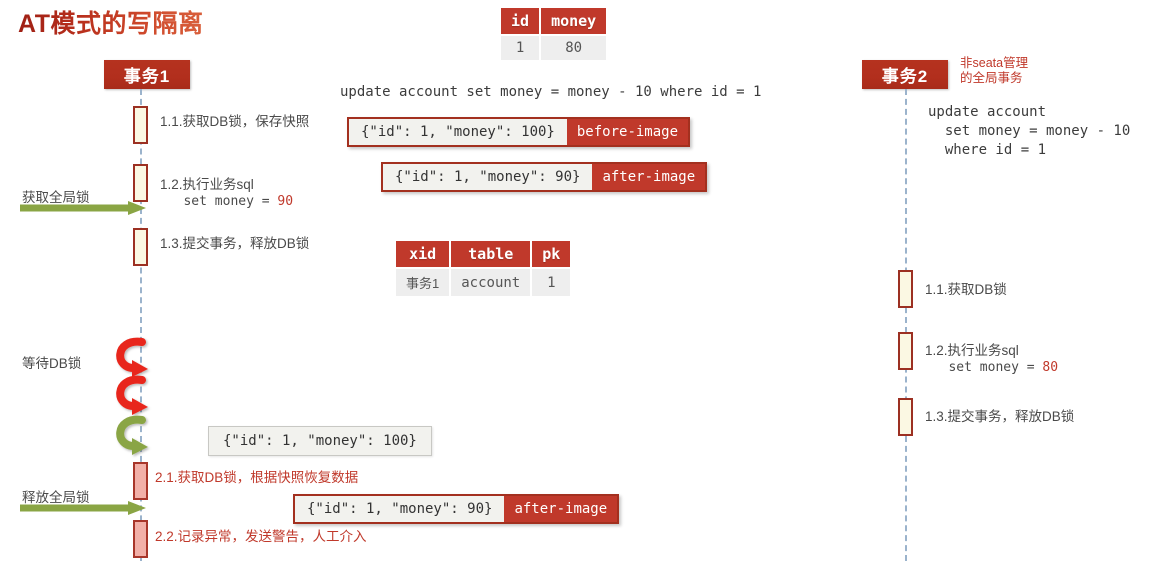 Image resolution: width=1173 pixels, height=561 pixels. What do you see at coordinates (574, 21) in the screenshot?
I see `account-table-header-money: money` at bounding box center [574, 21].